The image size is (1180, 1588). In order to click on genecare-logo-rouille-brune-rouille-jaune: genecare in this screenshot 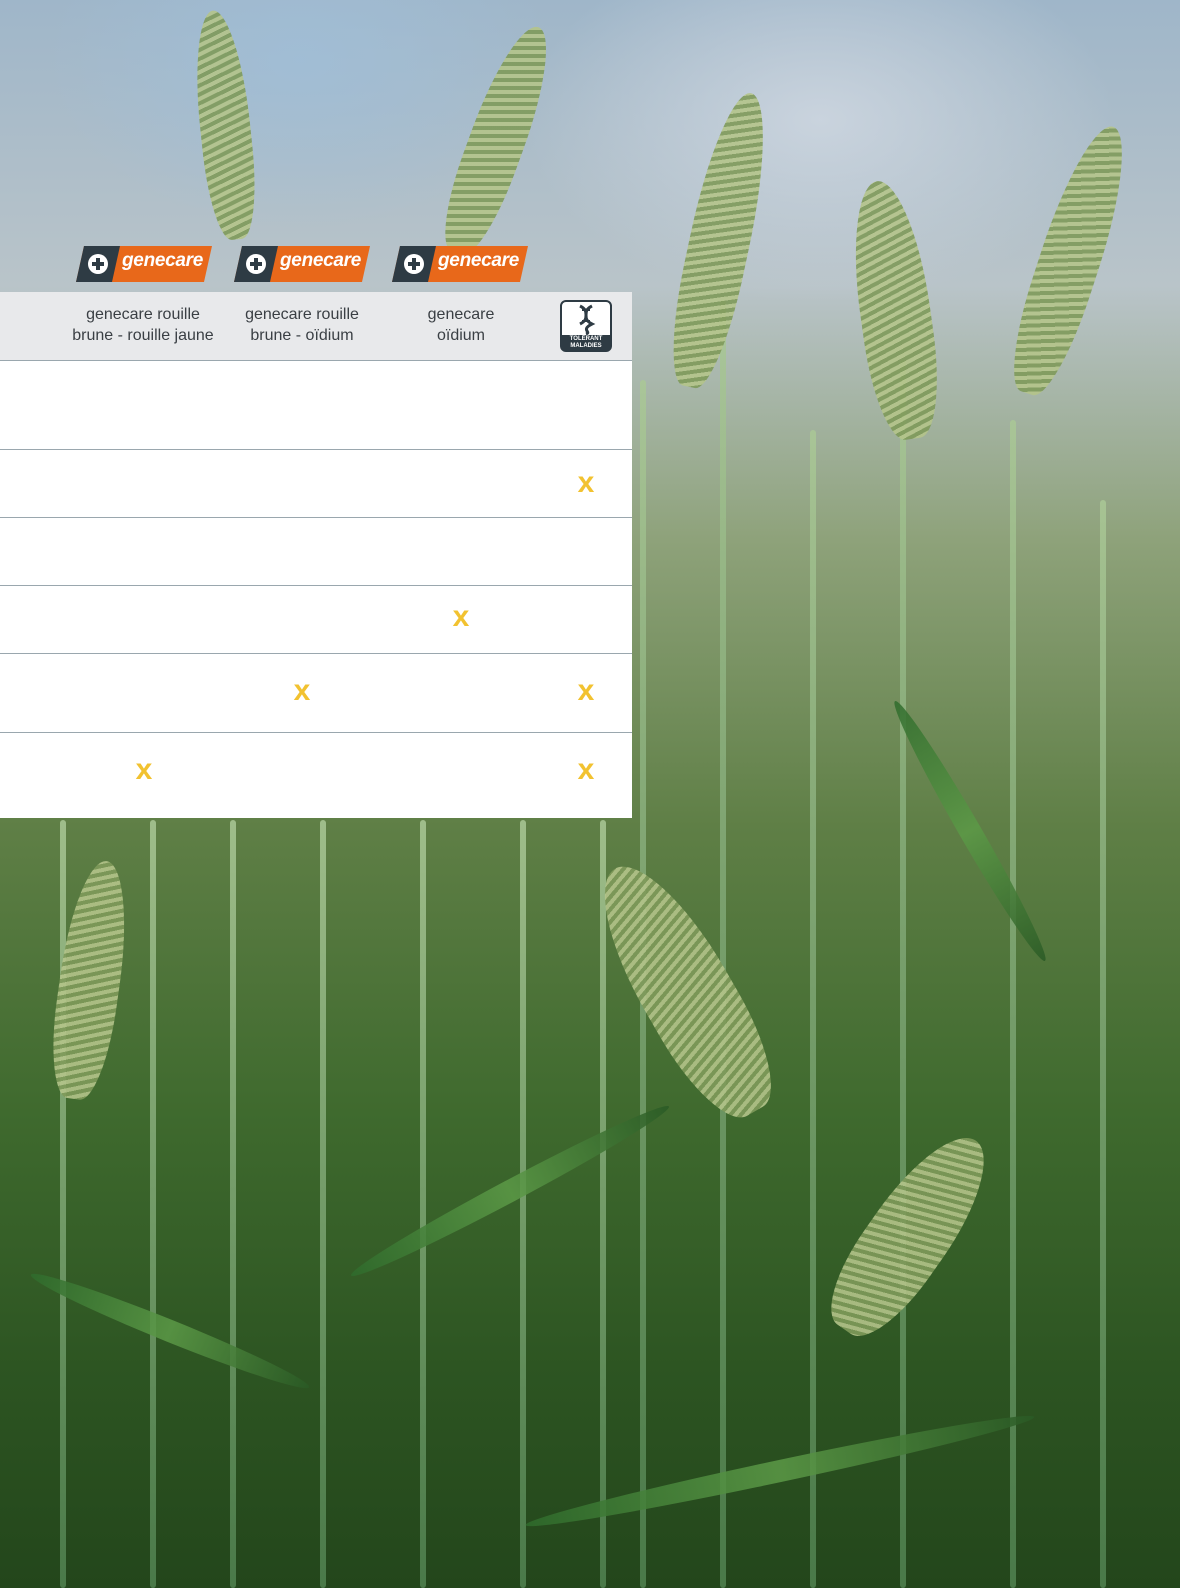, I will do `click(144, 264)`.